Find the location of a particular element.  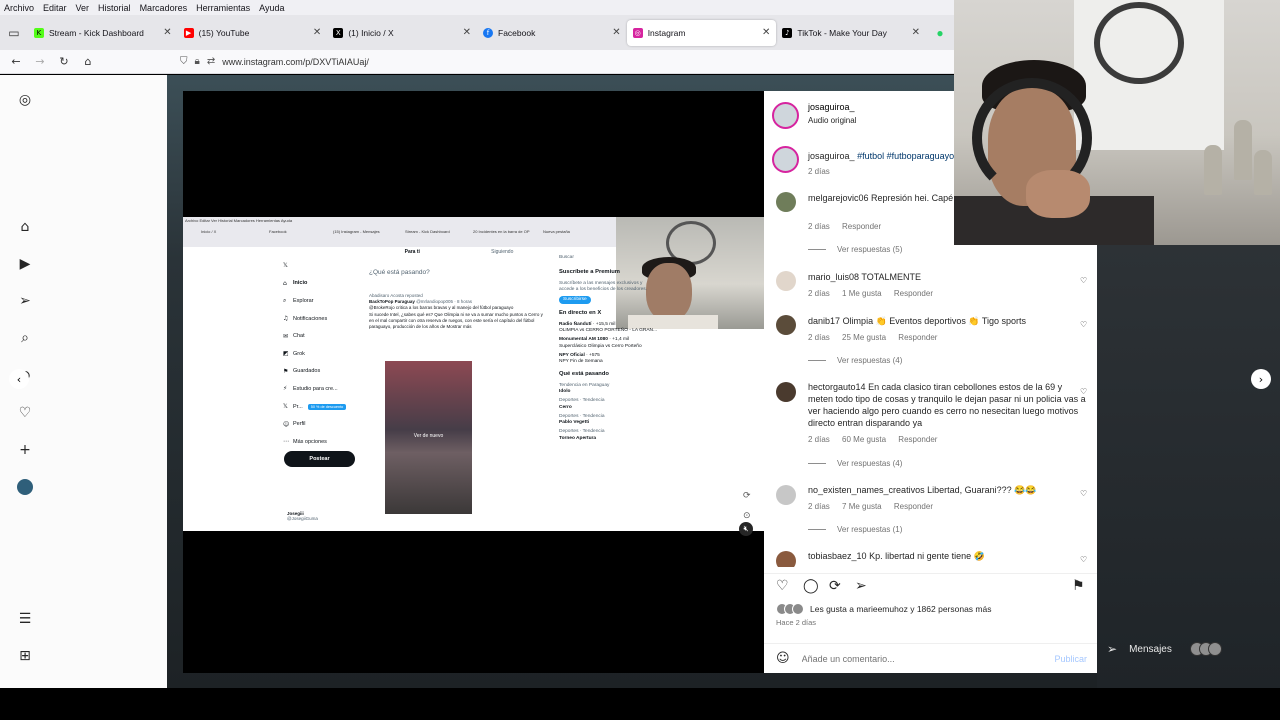

likes-suffix: y 1862 personas más is located at coordinates (950, 609).